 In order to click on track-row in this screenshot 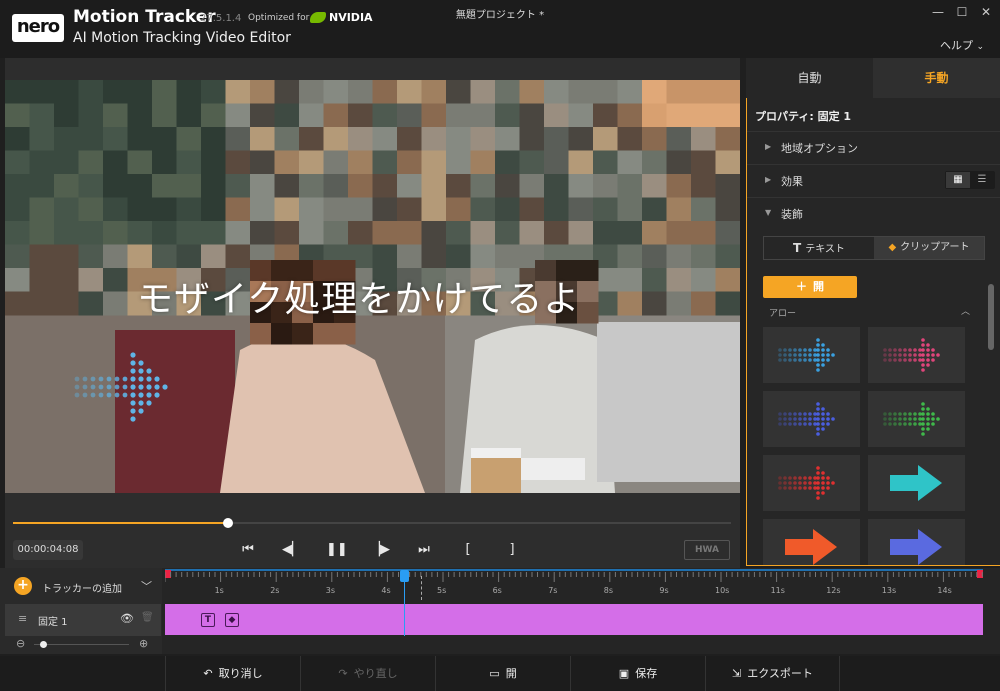, I will do `click(83, 620)`.